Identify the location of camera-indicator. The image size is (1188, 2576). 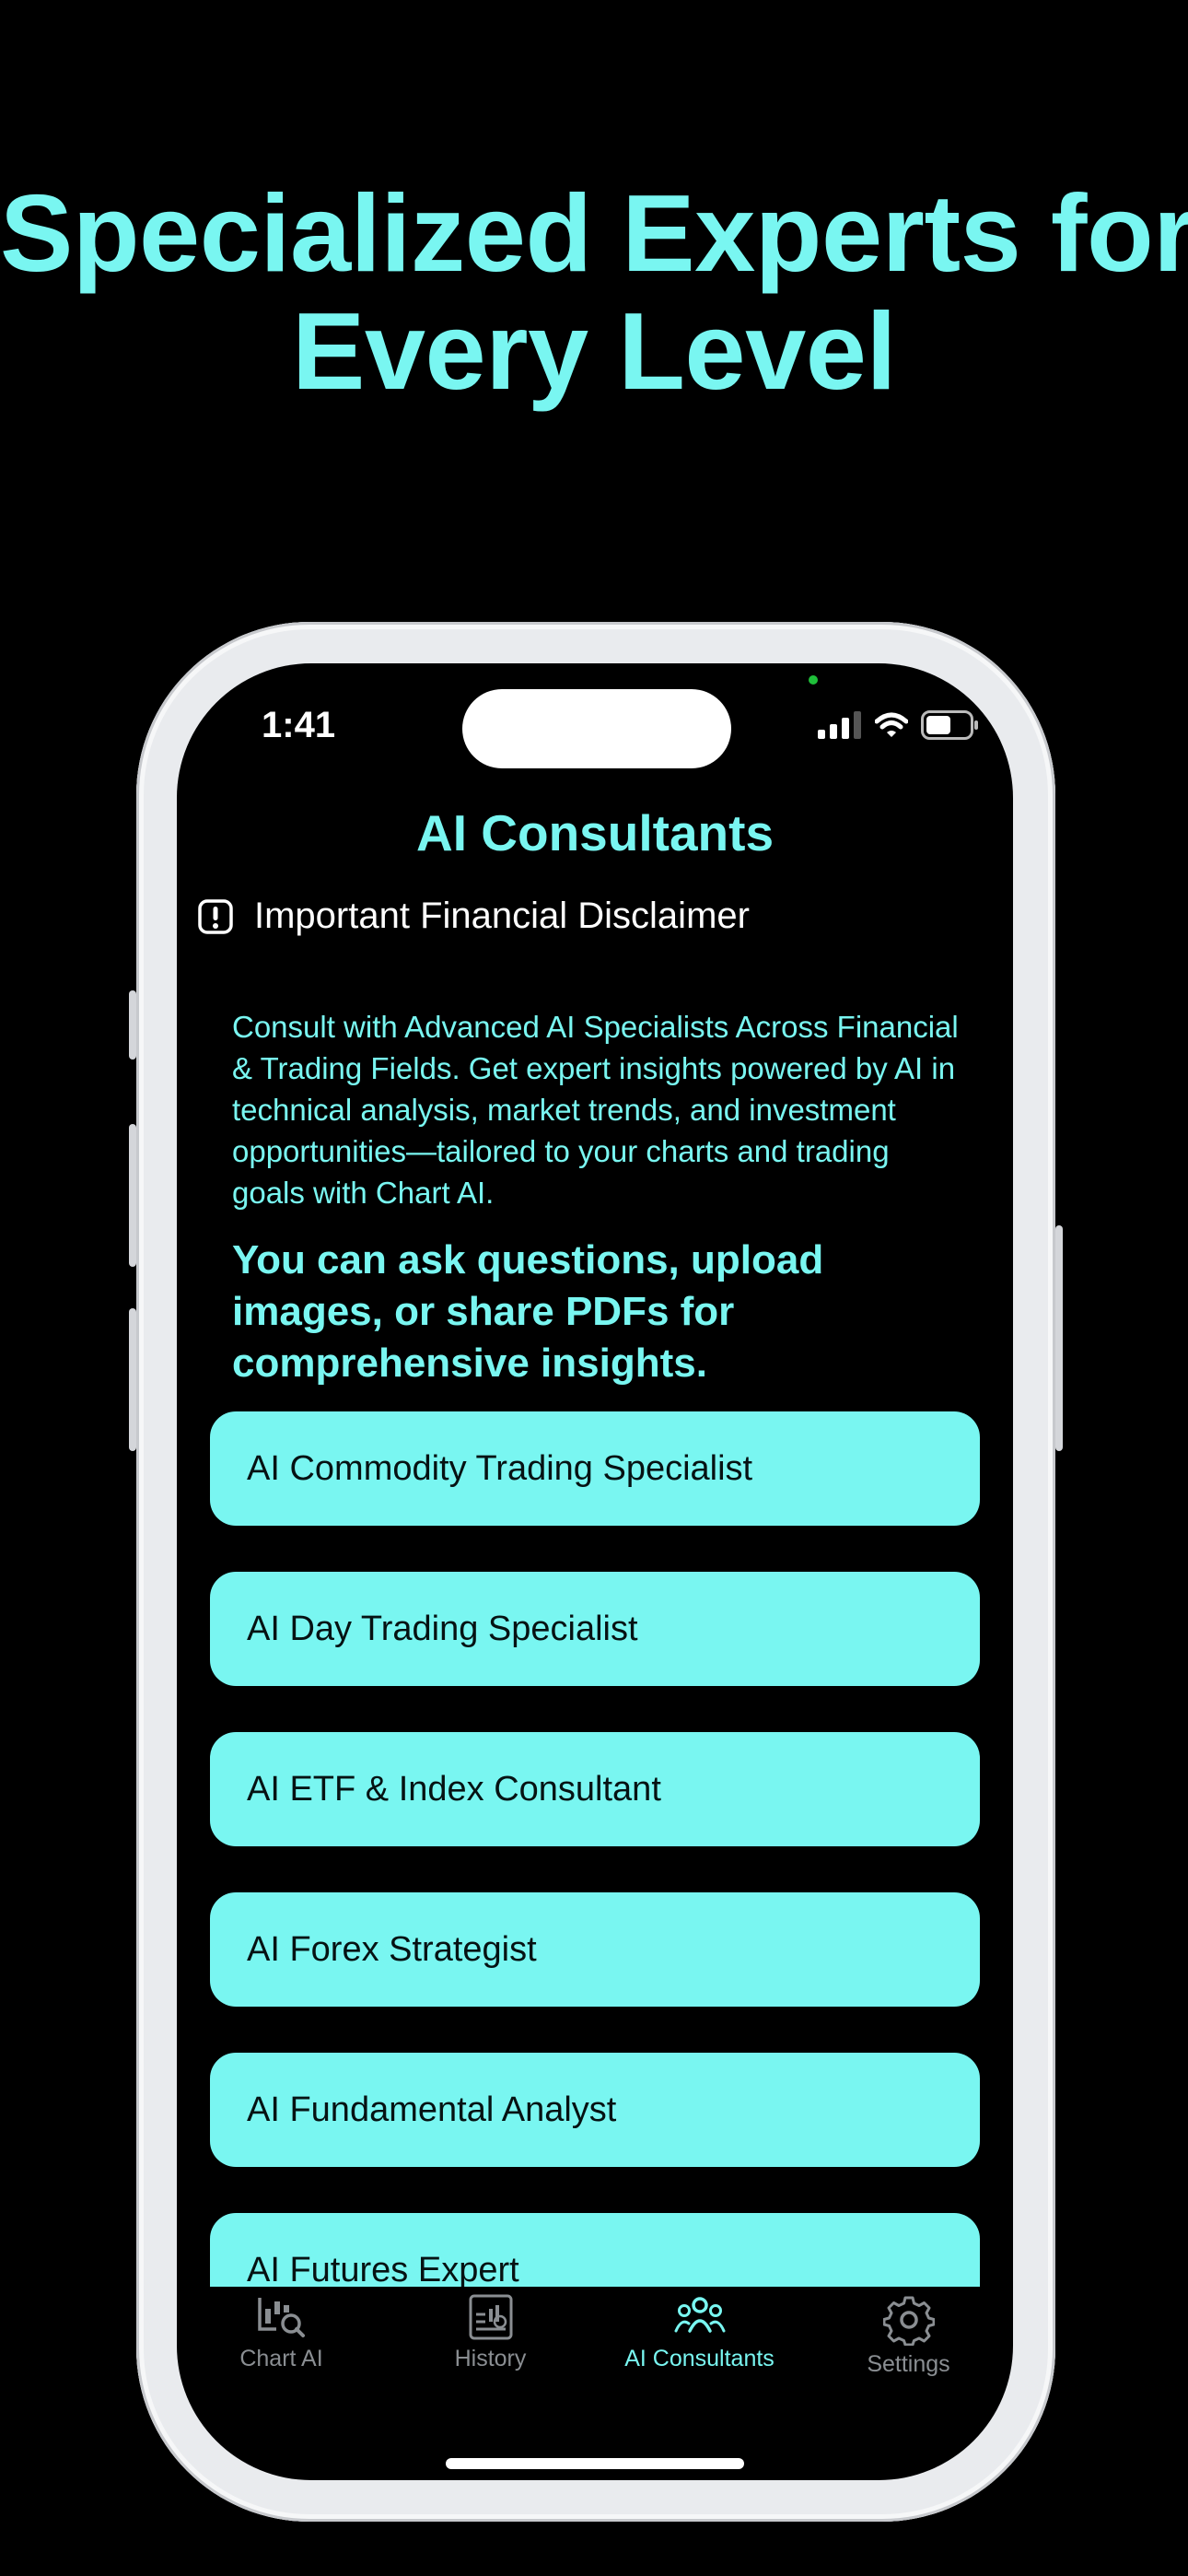
(813, 680).